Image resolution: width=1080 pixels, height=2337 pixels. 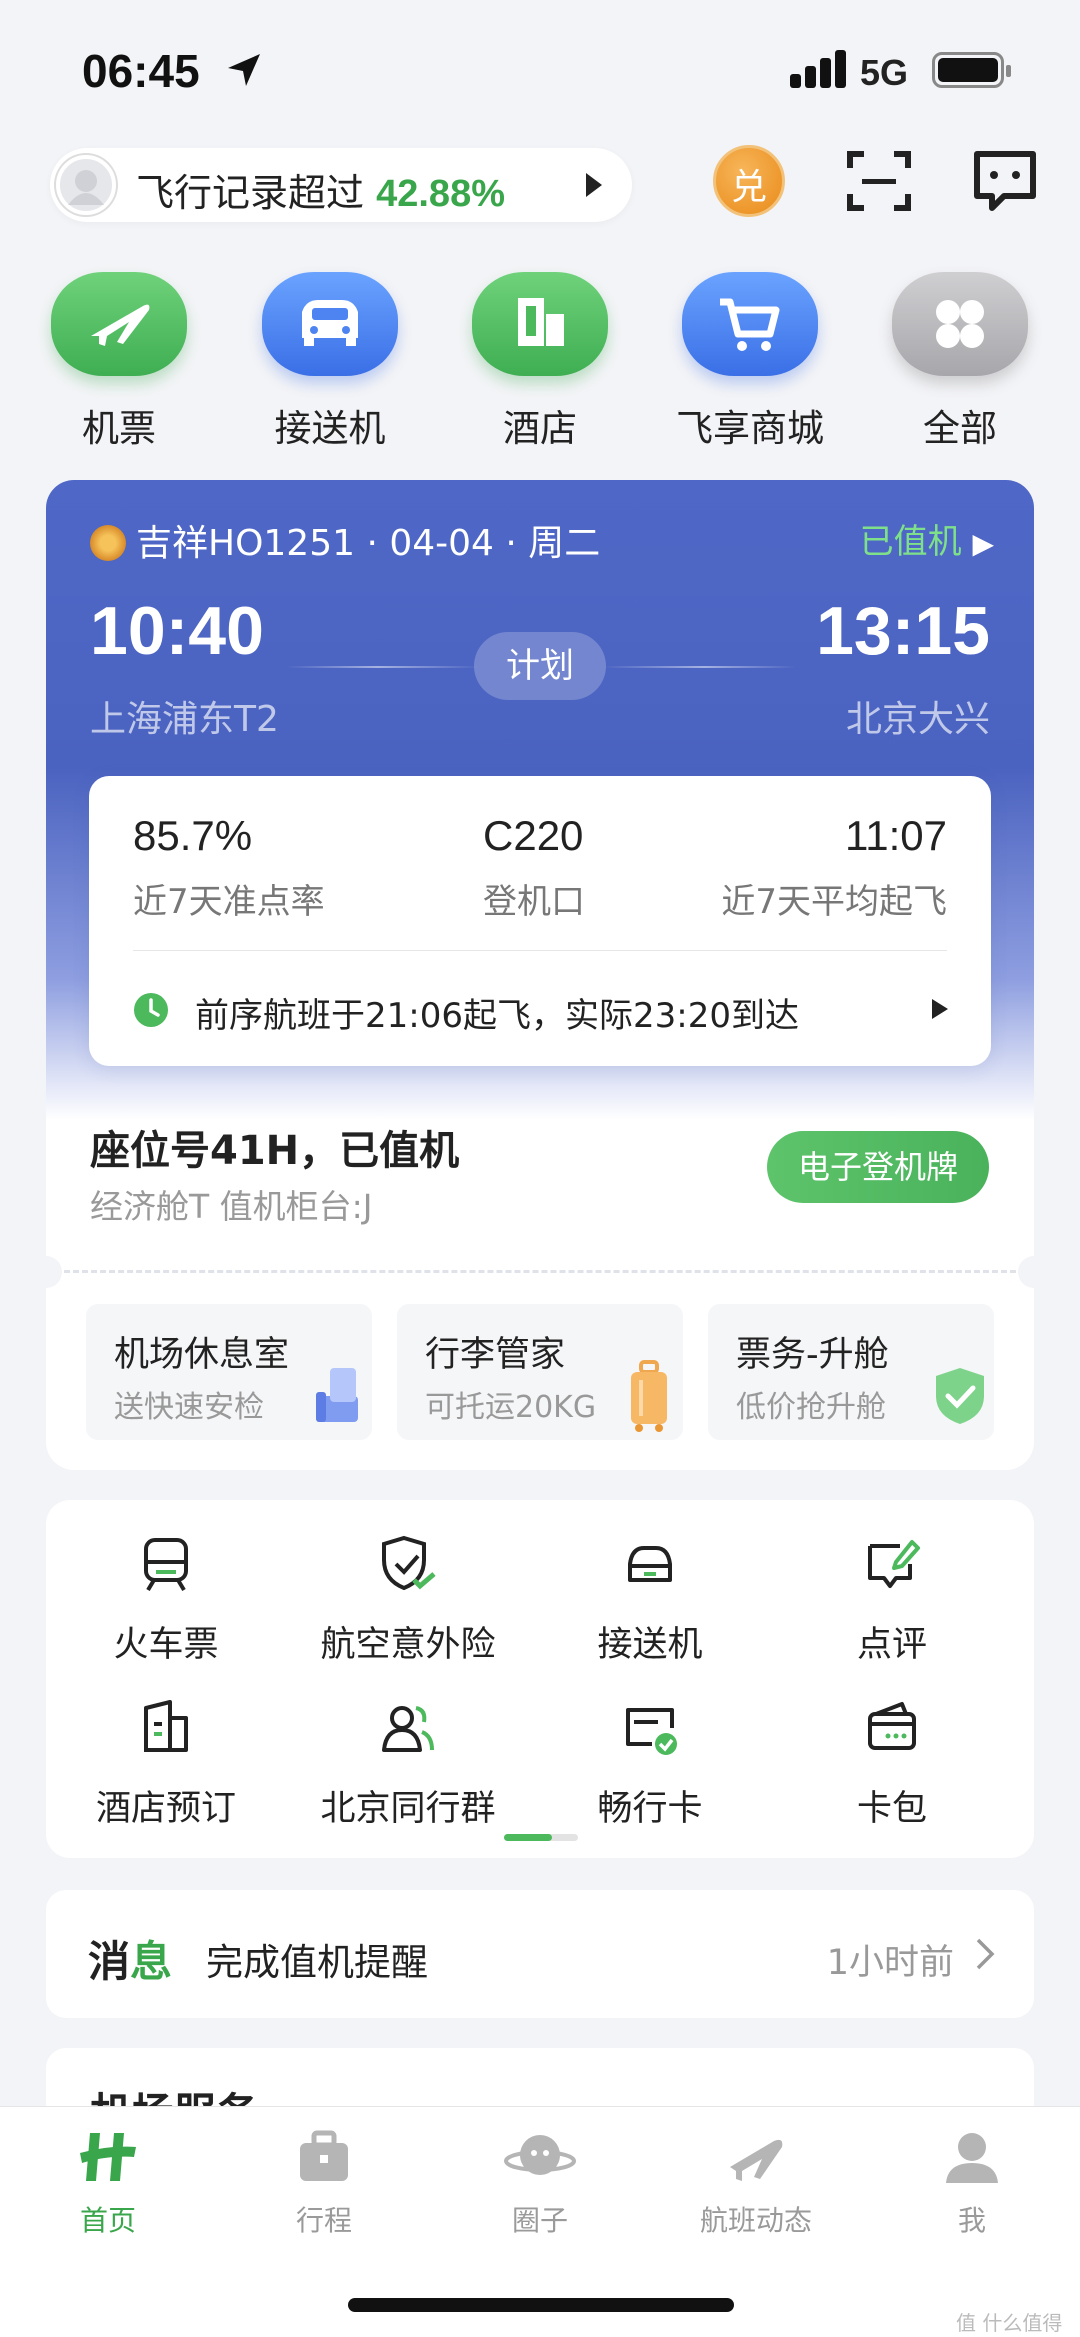 I want to click on play-arrow-icon, so click(x=940, y=1009).